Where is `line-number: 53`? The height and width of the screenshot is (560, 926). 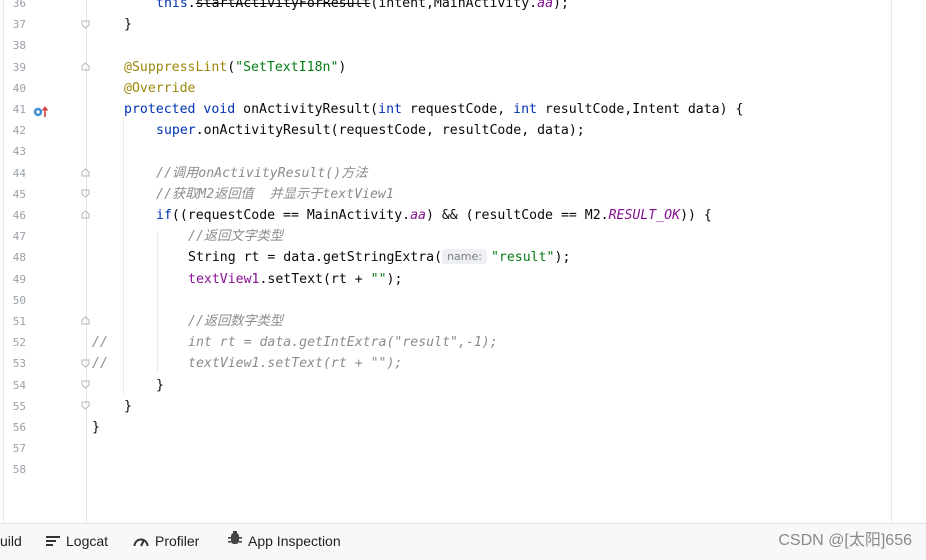 line-number: 53 is located at coordinates (19, 364).